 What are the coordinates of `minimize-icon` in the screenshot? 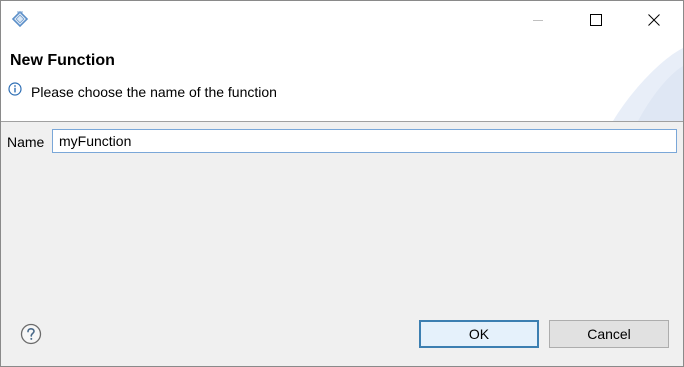 It's located at (538, 20).